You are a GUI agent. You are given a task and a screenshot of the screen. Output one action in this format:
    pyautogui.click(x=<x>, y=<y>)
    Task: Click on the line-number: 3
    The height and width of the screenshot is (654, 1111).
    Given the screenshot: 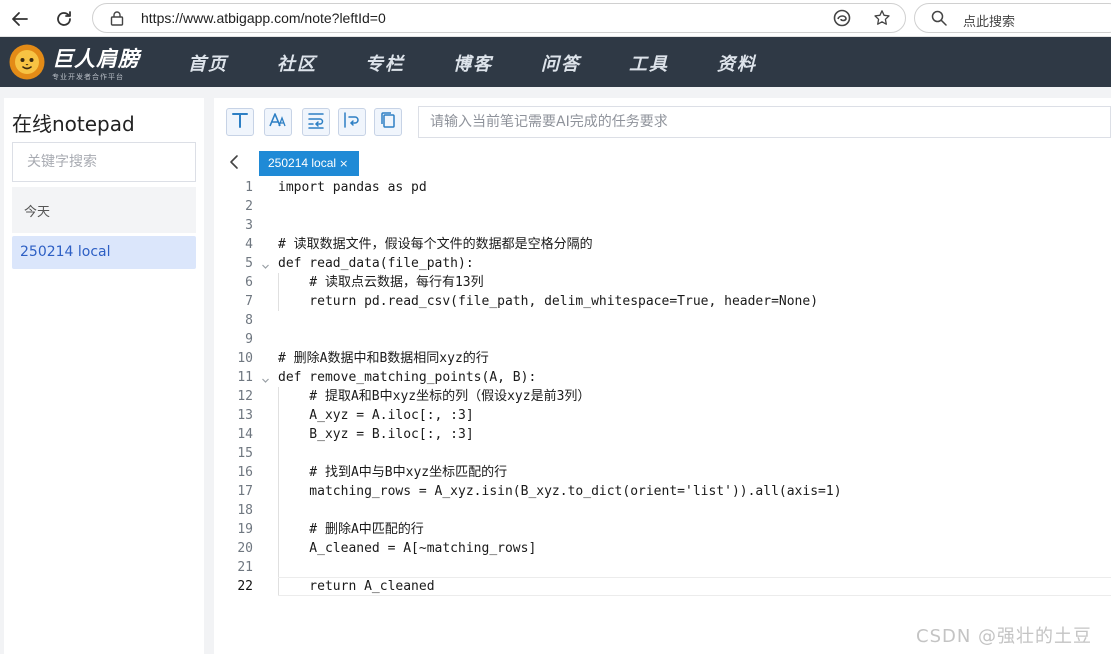 What is the action you would take?
    pyautogui.click(x=249, y=225)
    